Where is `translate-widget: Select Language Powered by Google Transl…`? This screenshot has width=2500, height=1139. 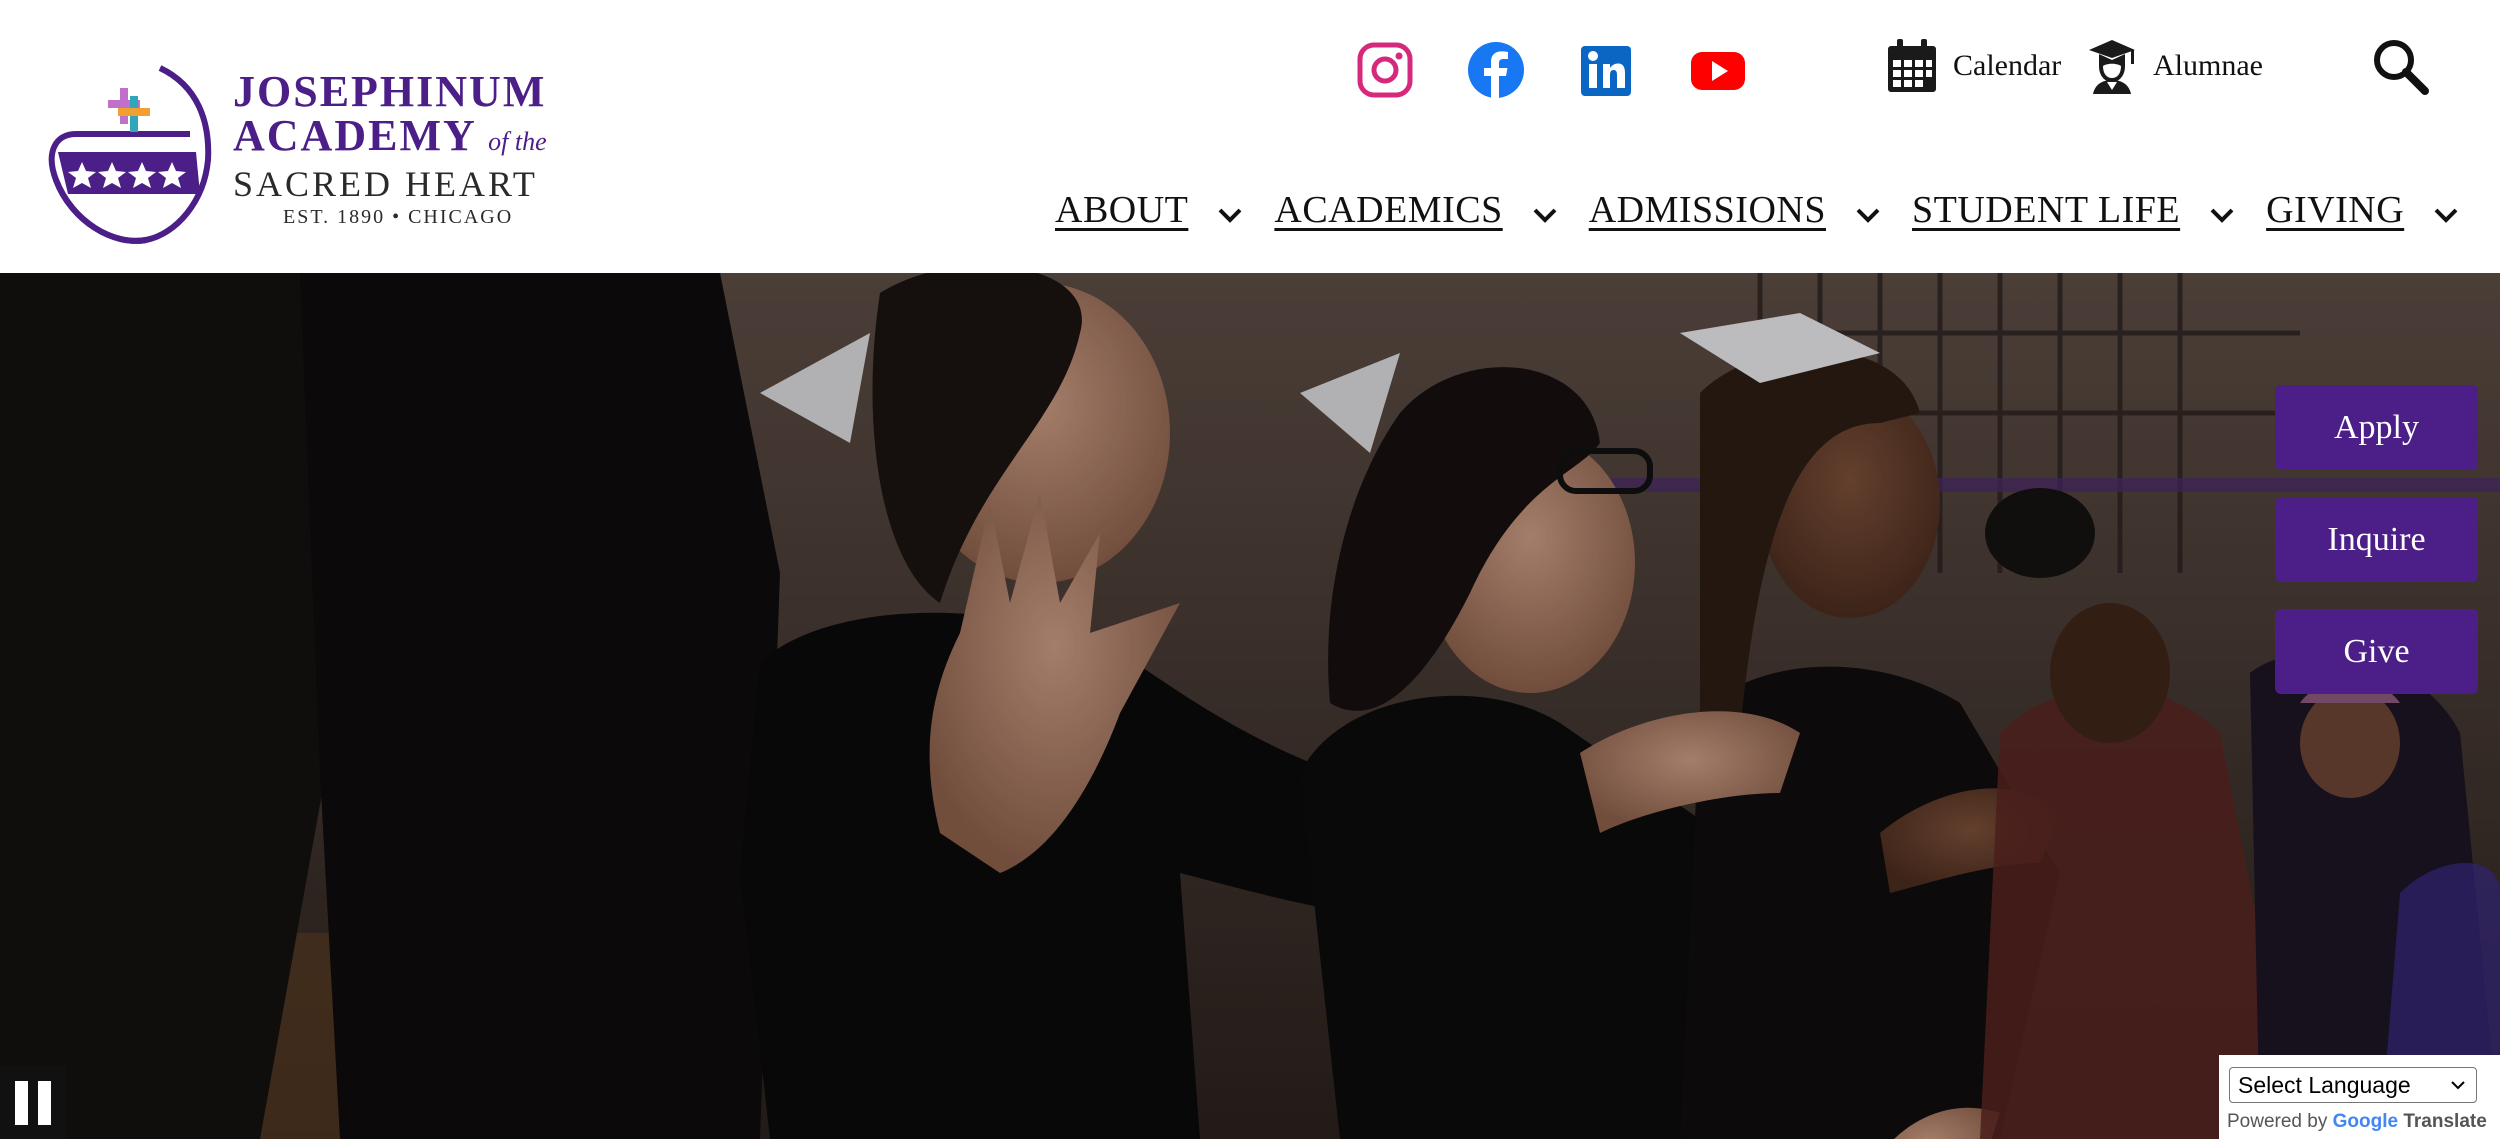
translate-widget: Select Language Powered by Google Transl… is located at coordinates (2359, 1097).